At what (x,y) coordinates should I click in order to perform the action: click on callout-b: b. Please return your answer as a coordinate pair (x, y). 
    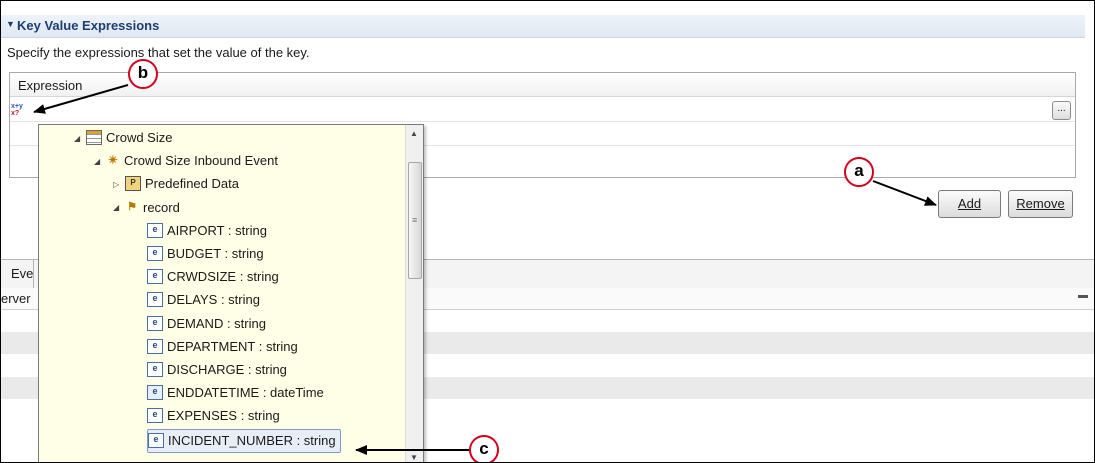
    Looking at the image, I should click on (143, 74).